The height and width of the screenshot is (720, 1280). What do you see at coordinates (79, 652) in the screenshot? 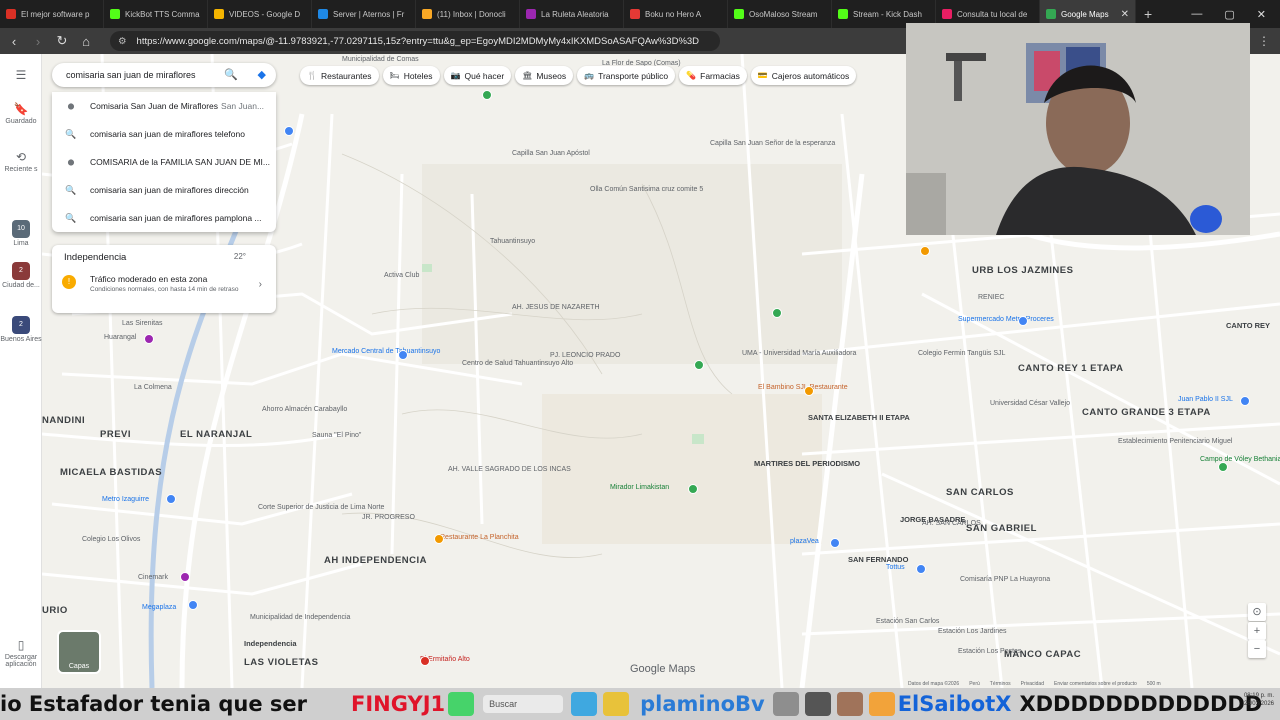
I see `layers-button: Capas` at bounding box center [79, 652].